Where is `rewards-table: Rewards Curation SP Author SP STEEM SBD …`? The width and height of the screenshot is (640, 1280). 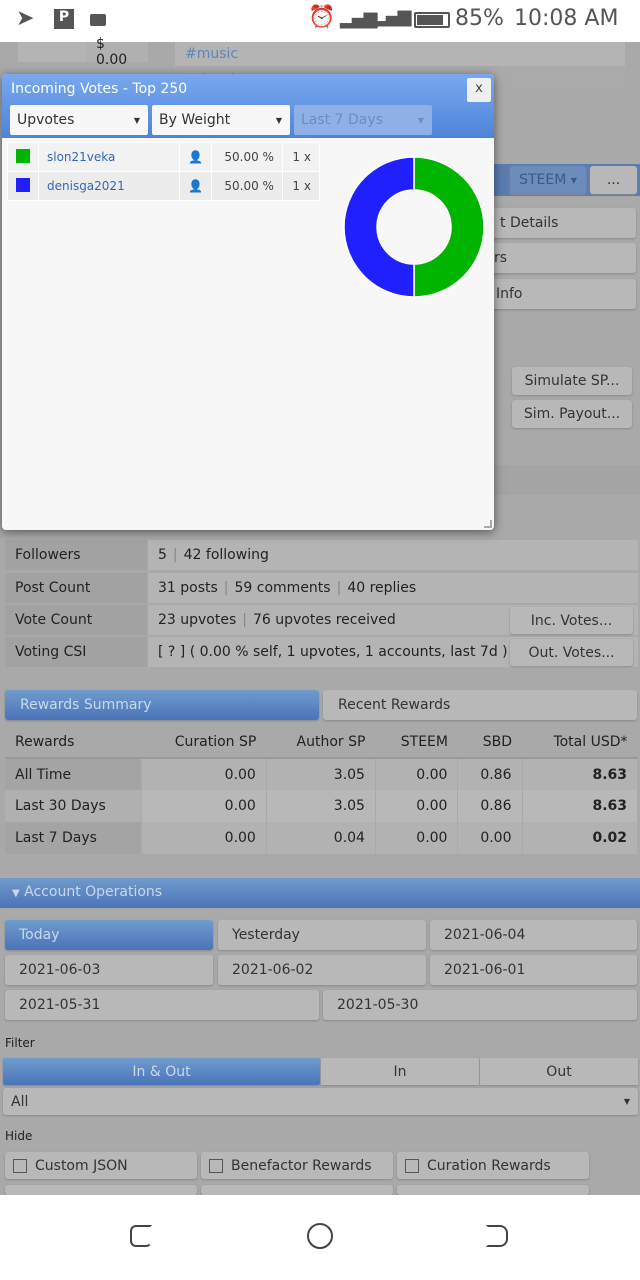
rewards-table: Rewards Curation SP Author SP STEEM SBD … is located at coordinates (321, 790).